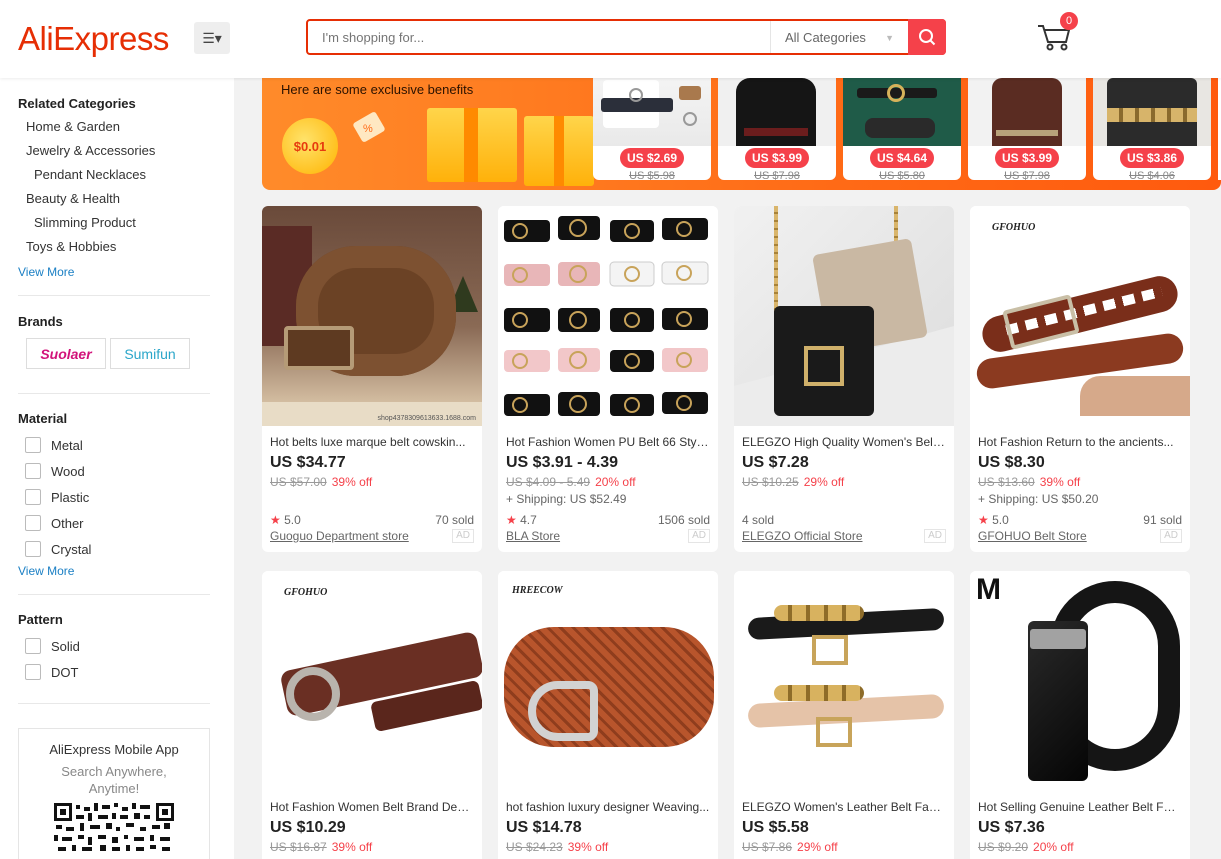 The width and height of the screenshot is (1221, 859). I want to click on image-brand-mark: M, so click(988, 589).